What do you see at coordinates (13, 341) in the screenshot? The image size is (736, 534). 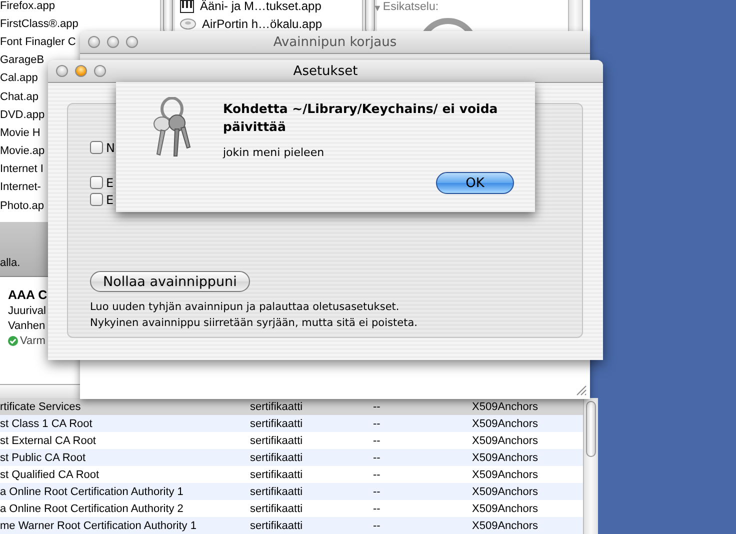 I see `check-icon` at bounding box center [13, 341].